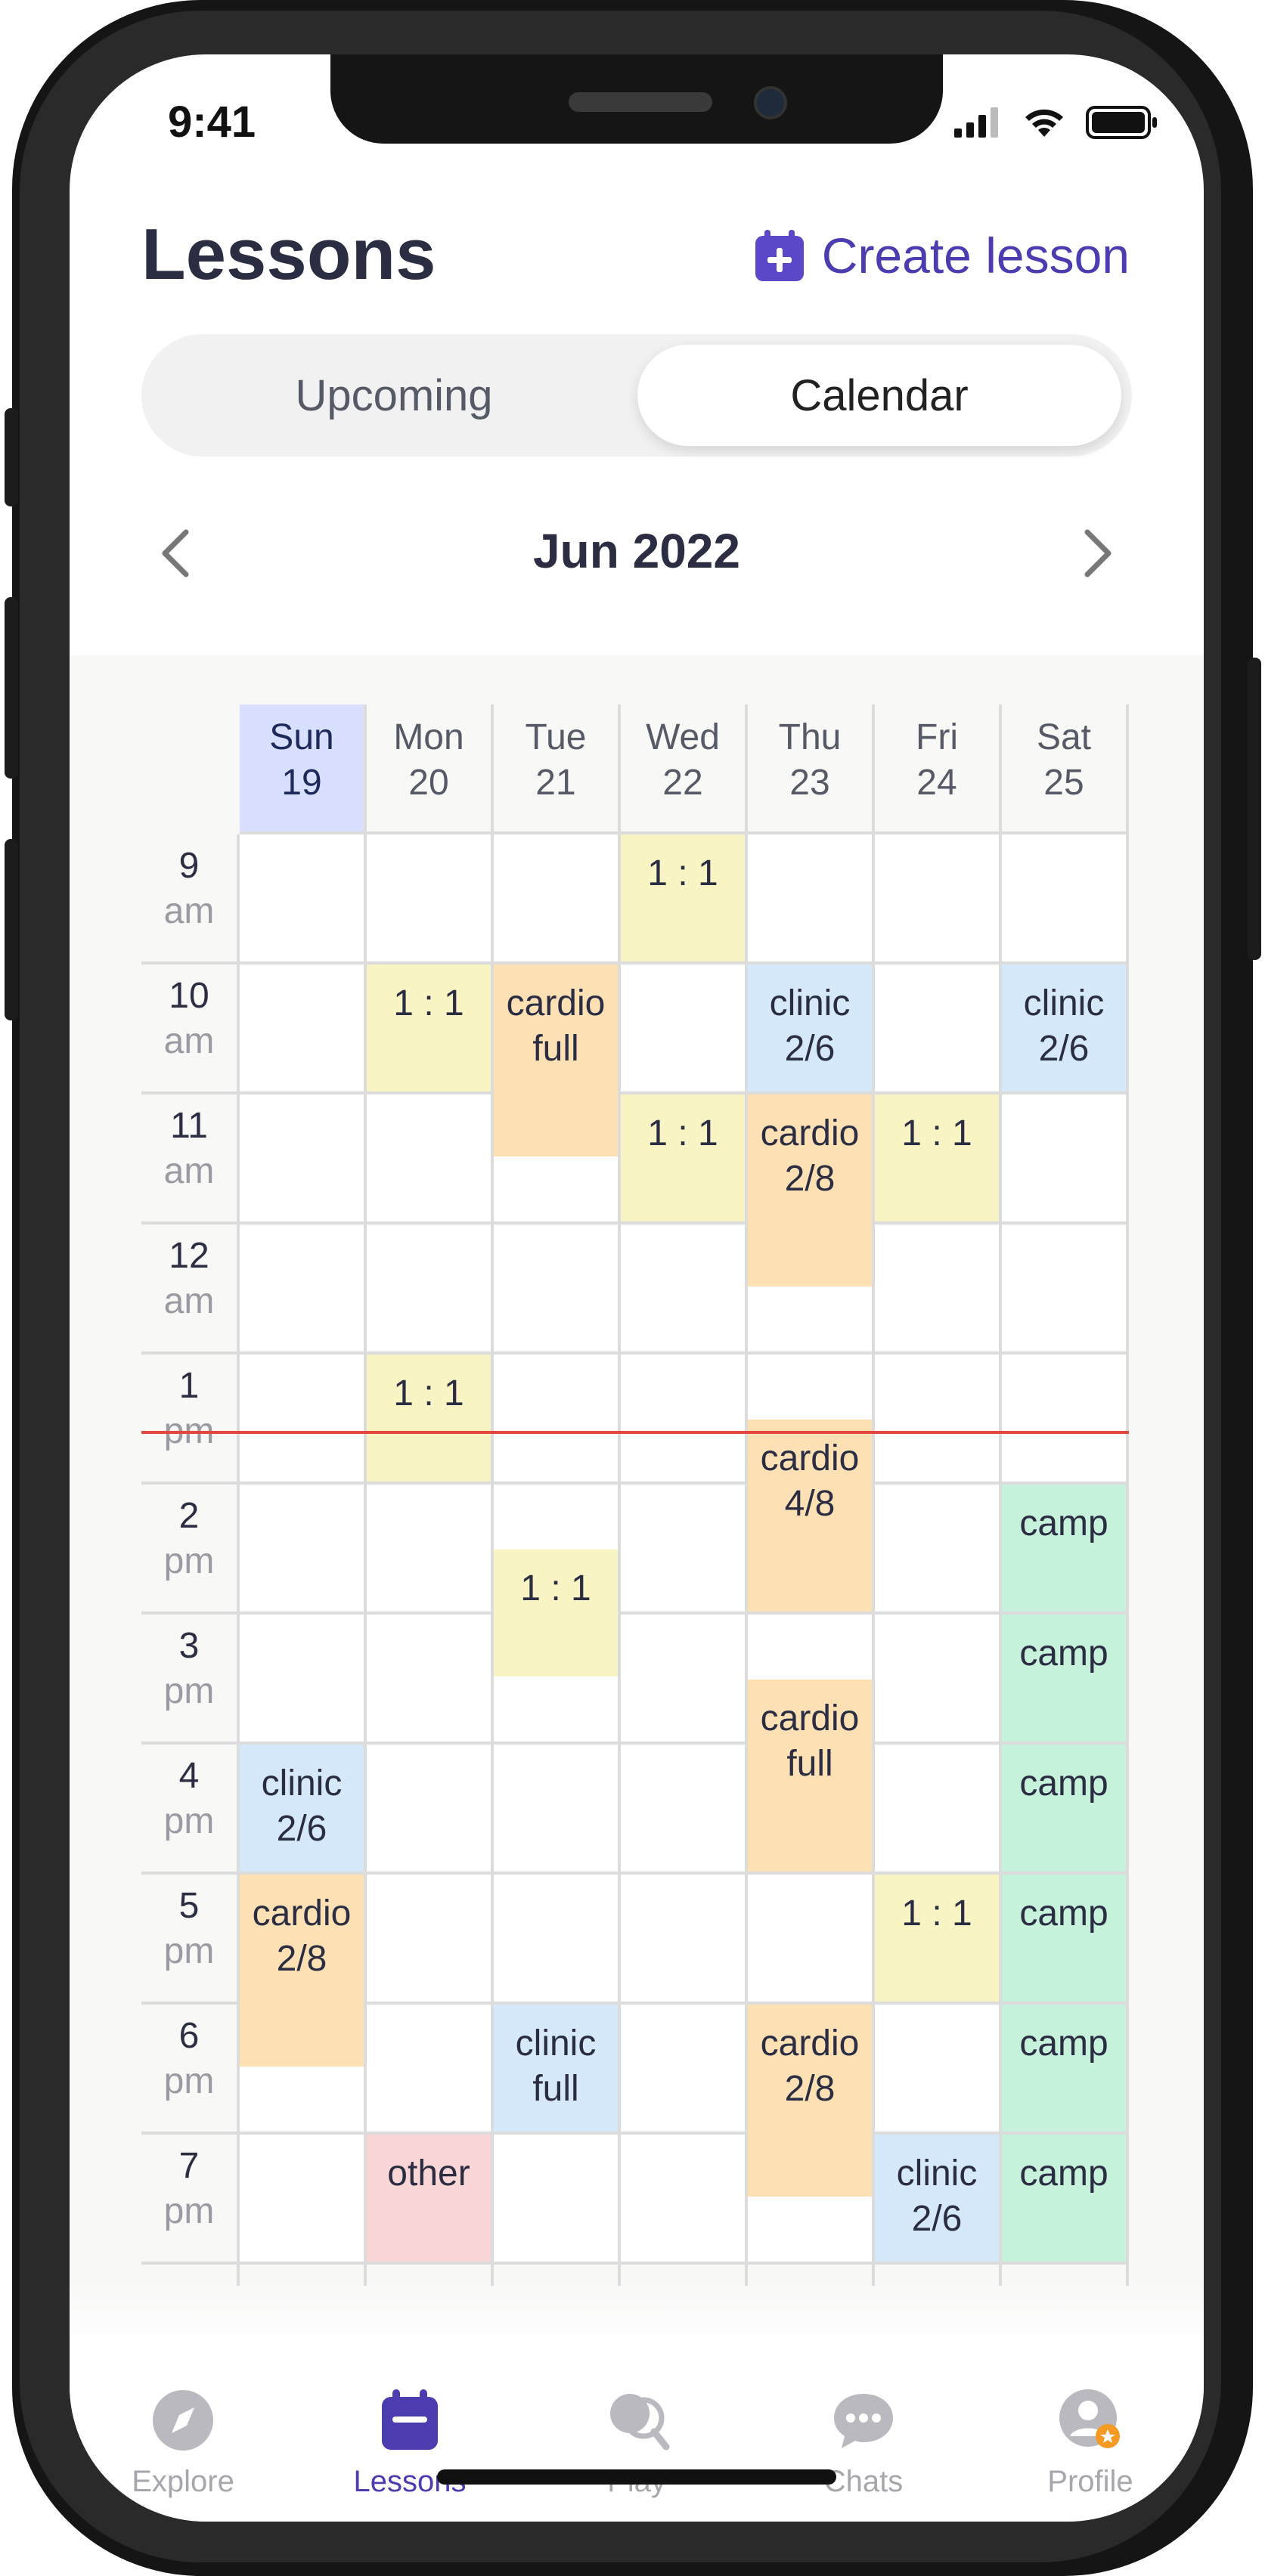  Describe the element at coordinates (183, 2442) in the screenshot. I see `tab-explore: Explore` at that location.